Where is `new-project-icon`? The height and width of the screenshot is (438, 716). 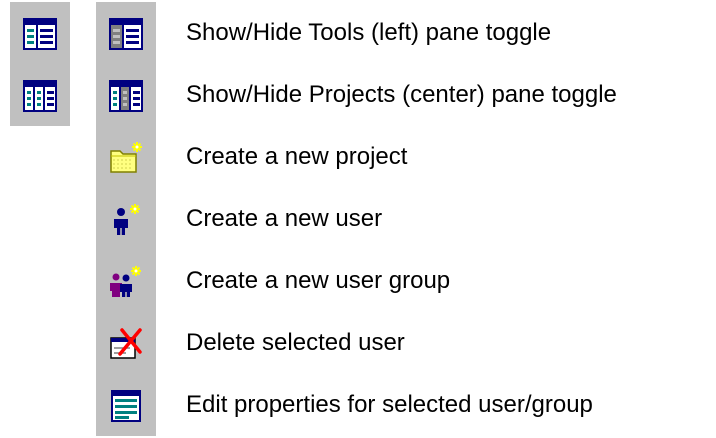 new-project-icon is located at coordinates (126, 157).